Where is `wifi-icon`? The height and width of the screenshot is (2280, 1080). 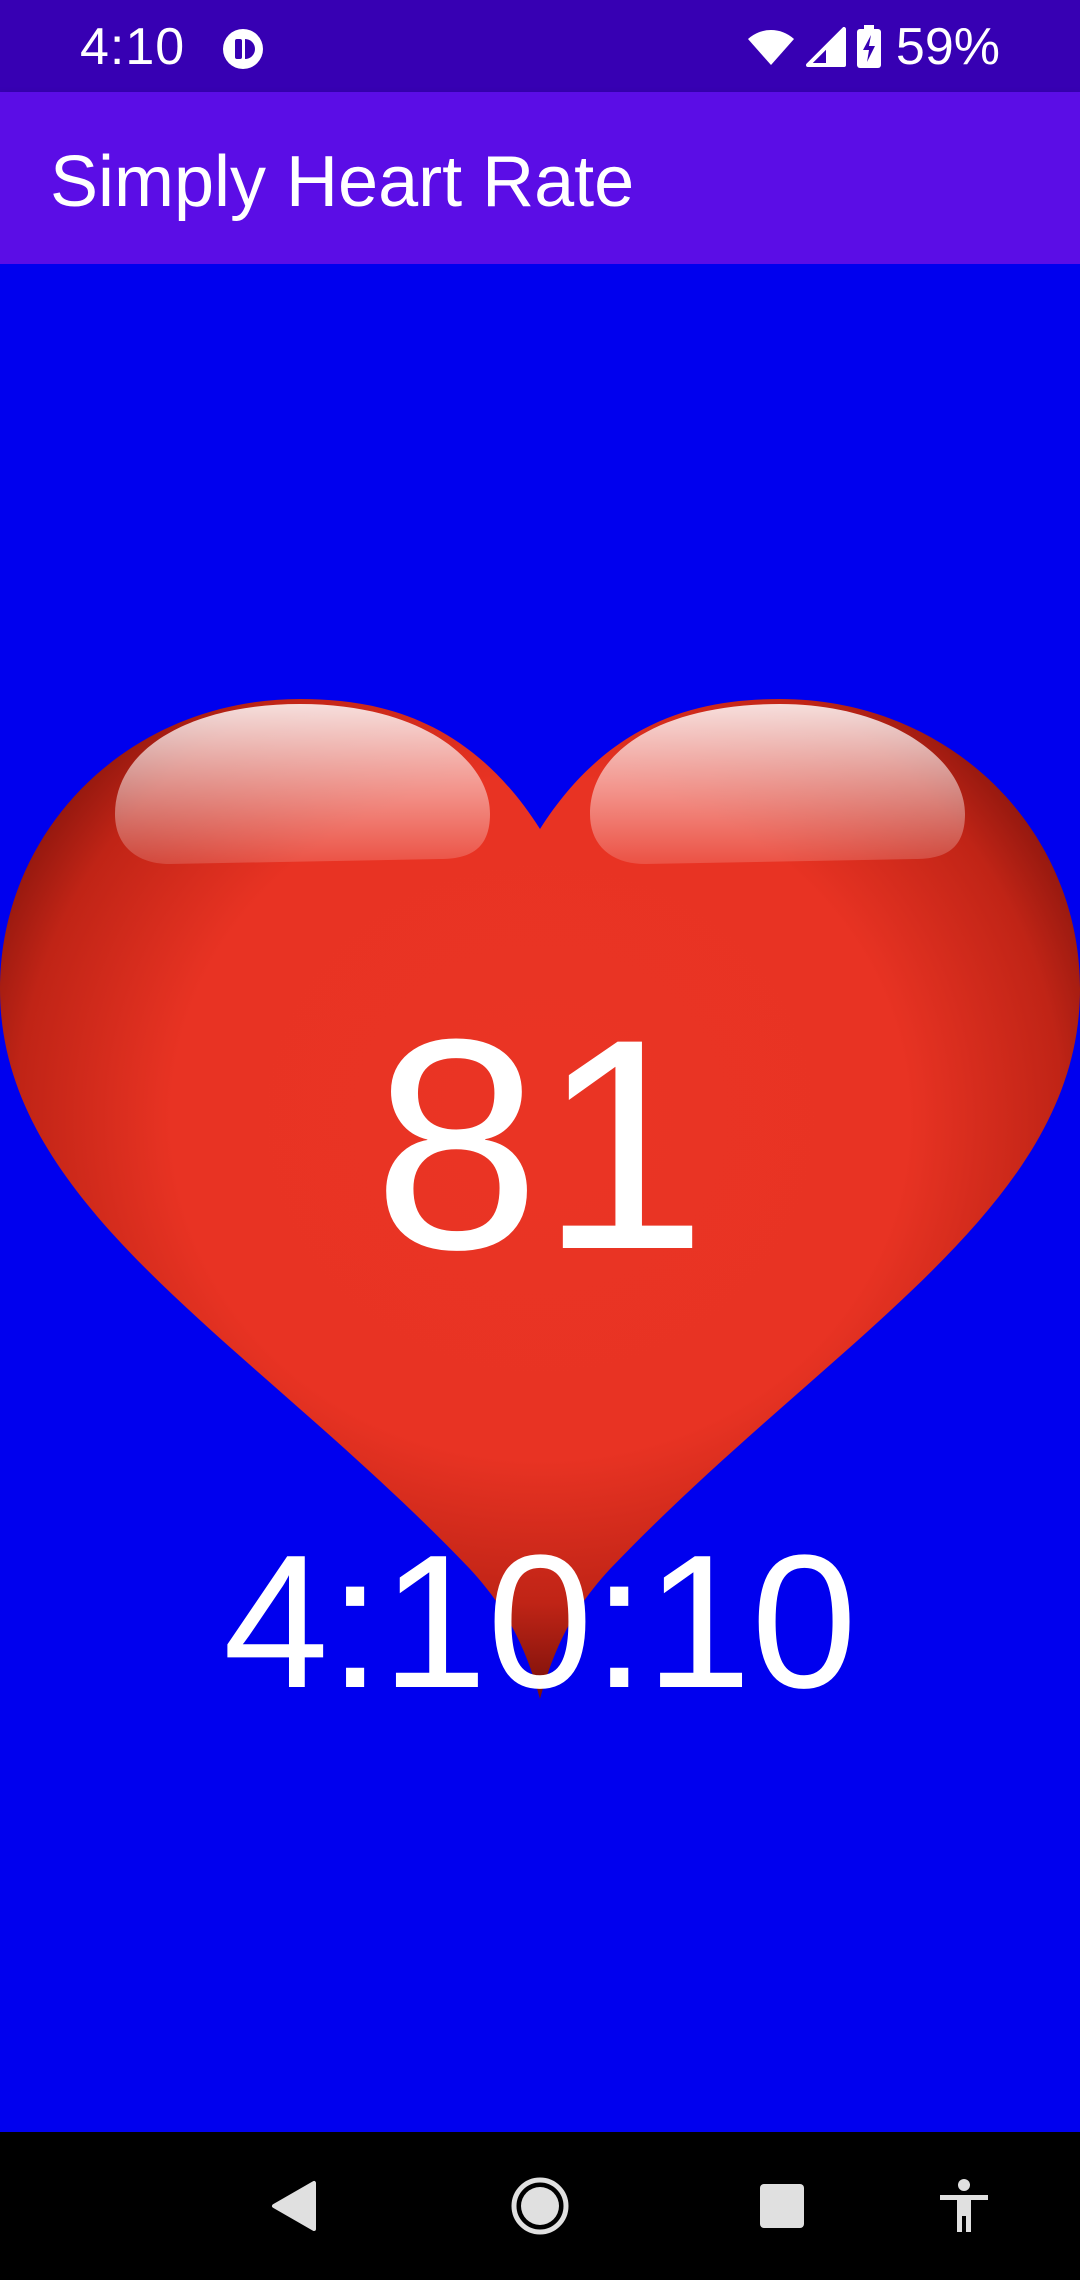 wifi-icon is located at coordinates (771, 47).